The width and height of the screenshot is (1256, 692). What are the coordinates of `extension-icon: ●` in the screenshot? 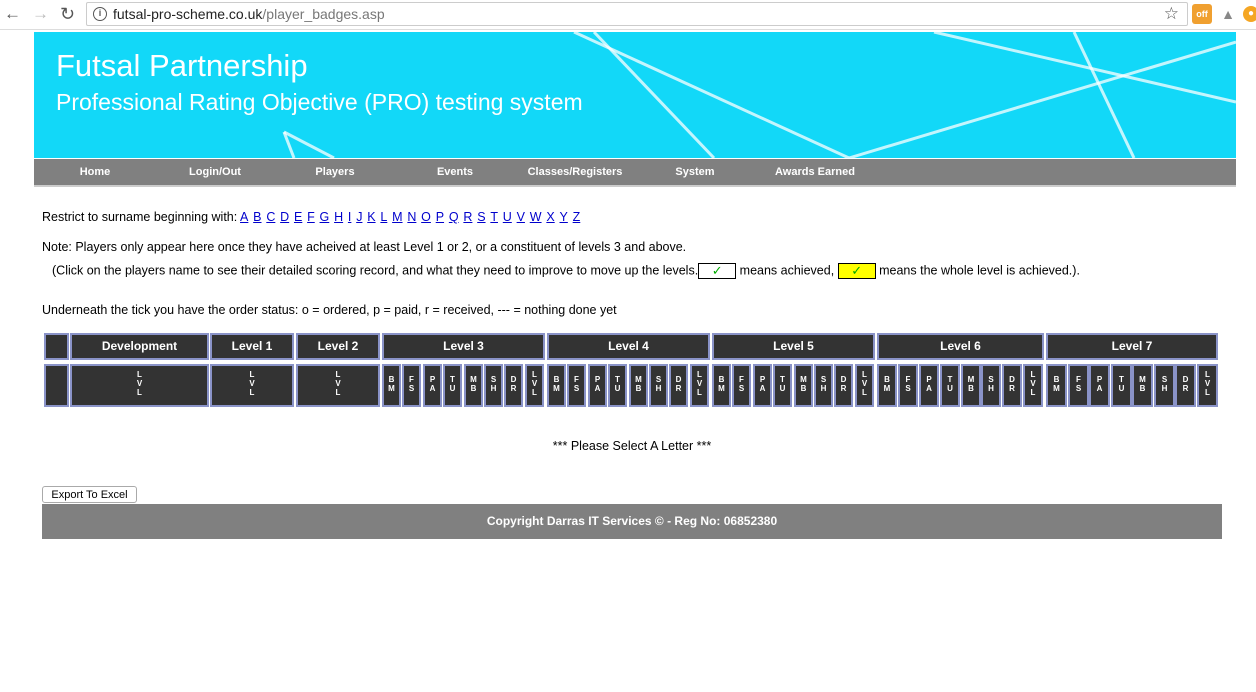 It's located at (1249, 14).